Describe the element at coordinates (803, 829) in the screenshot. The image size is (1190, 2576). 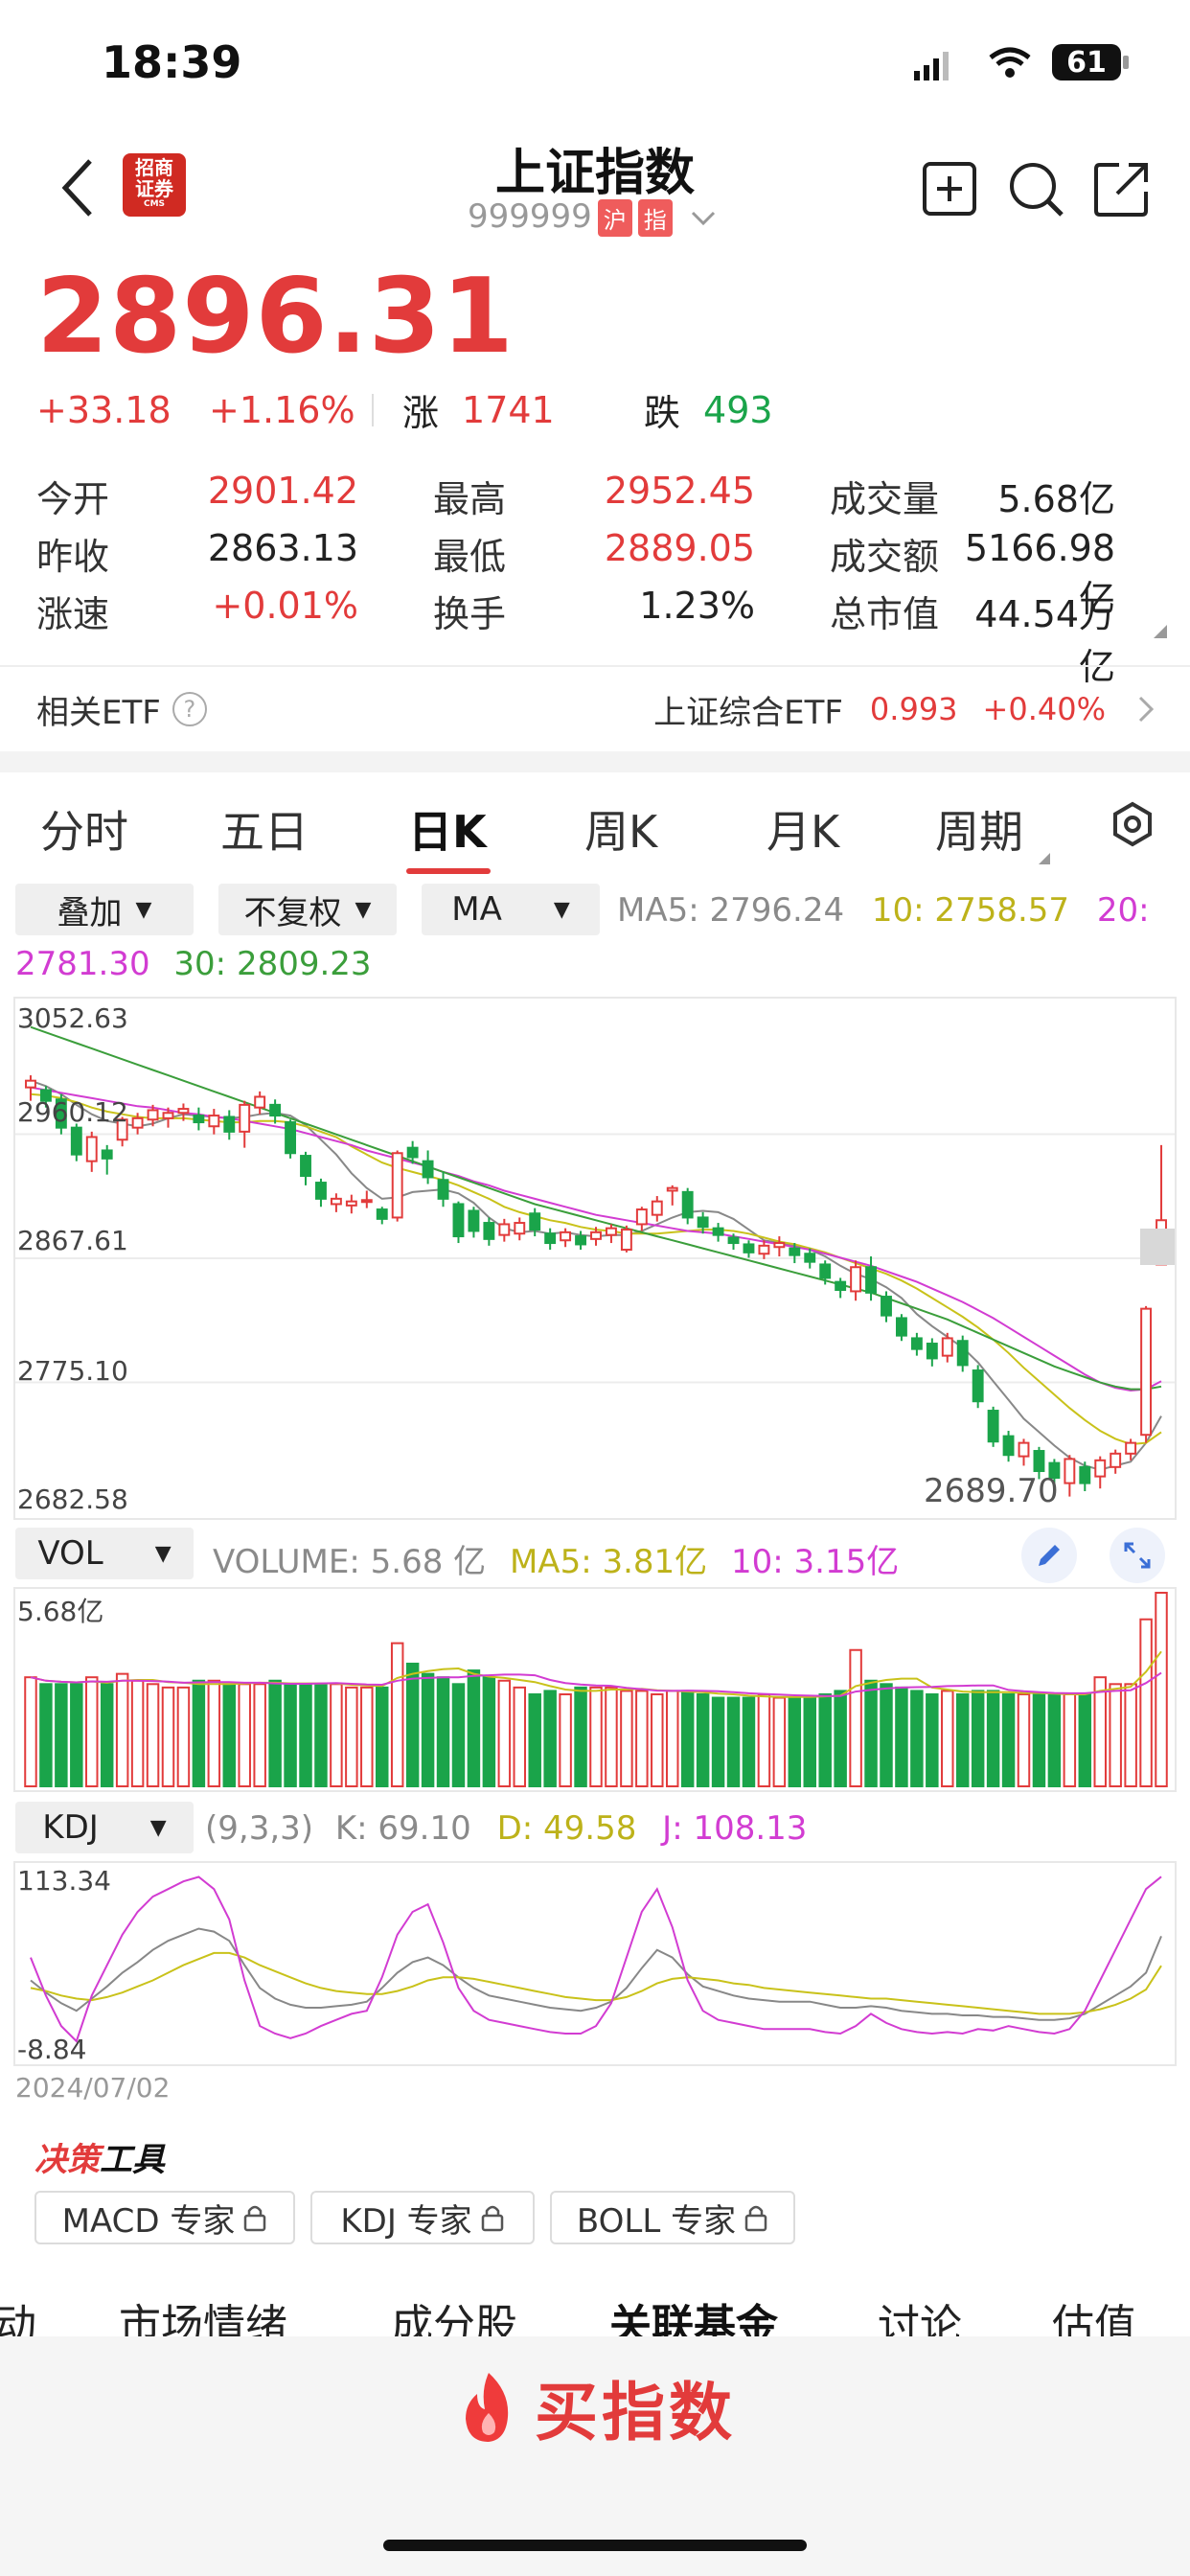
I see `tab-monthly-k: 月K` at that location.